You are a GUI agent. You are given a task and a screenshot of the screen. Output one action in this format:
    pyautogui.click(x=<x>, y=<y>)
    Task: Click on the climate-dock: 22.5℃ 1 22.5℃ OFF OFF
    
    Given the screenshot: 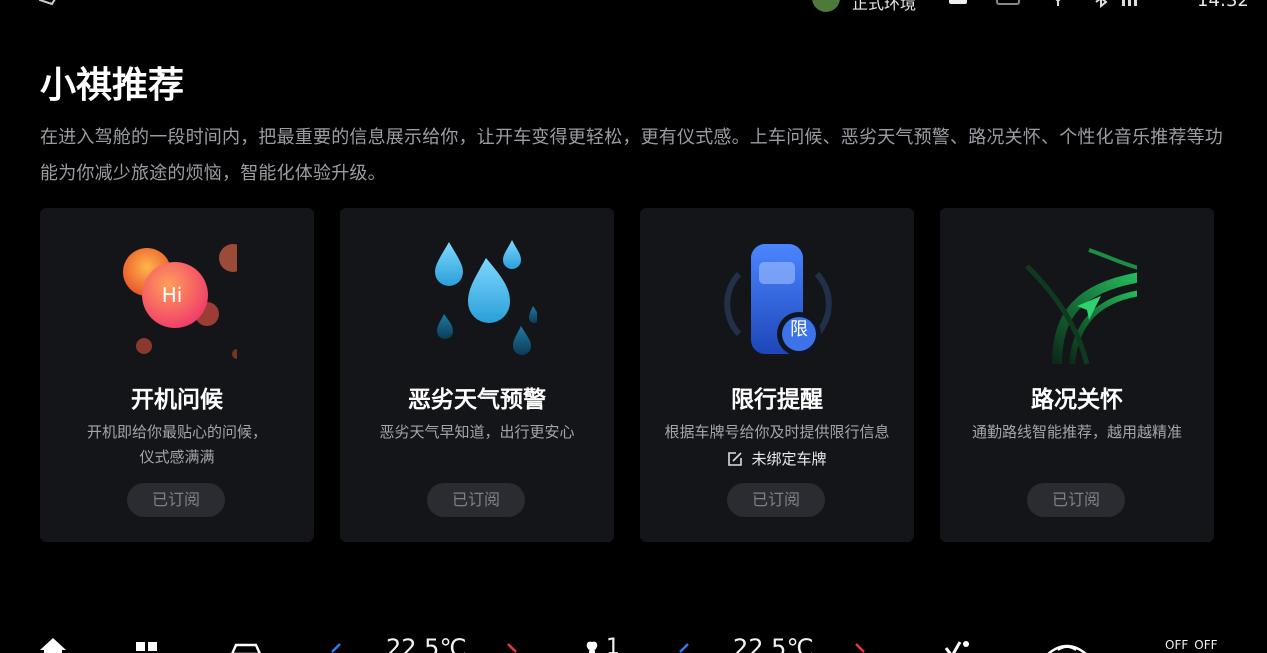 What is the action you would take?
    pyautogui.click(x=633, y=641)
    